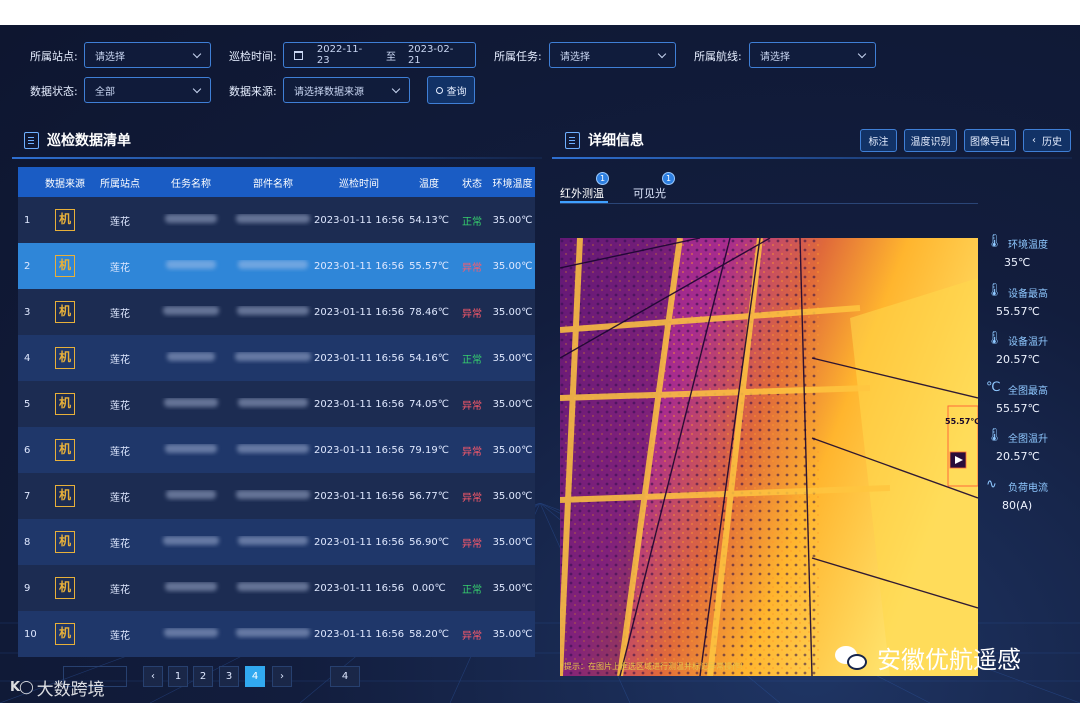 The width and height of the screenshot is (1080, 703). Describe the element at coordinates (429, 184) in the screenshot. I see `column-header: 温度` at that location.